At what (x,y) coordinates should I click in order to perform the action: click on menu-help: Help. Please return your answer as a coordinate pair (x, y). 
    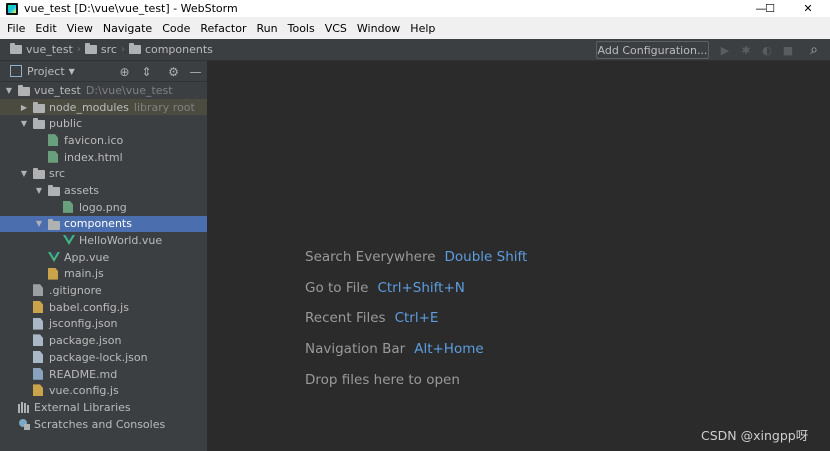
    Looking at the image, I should click on (422, 28).